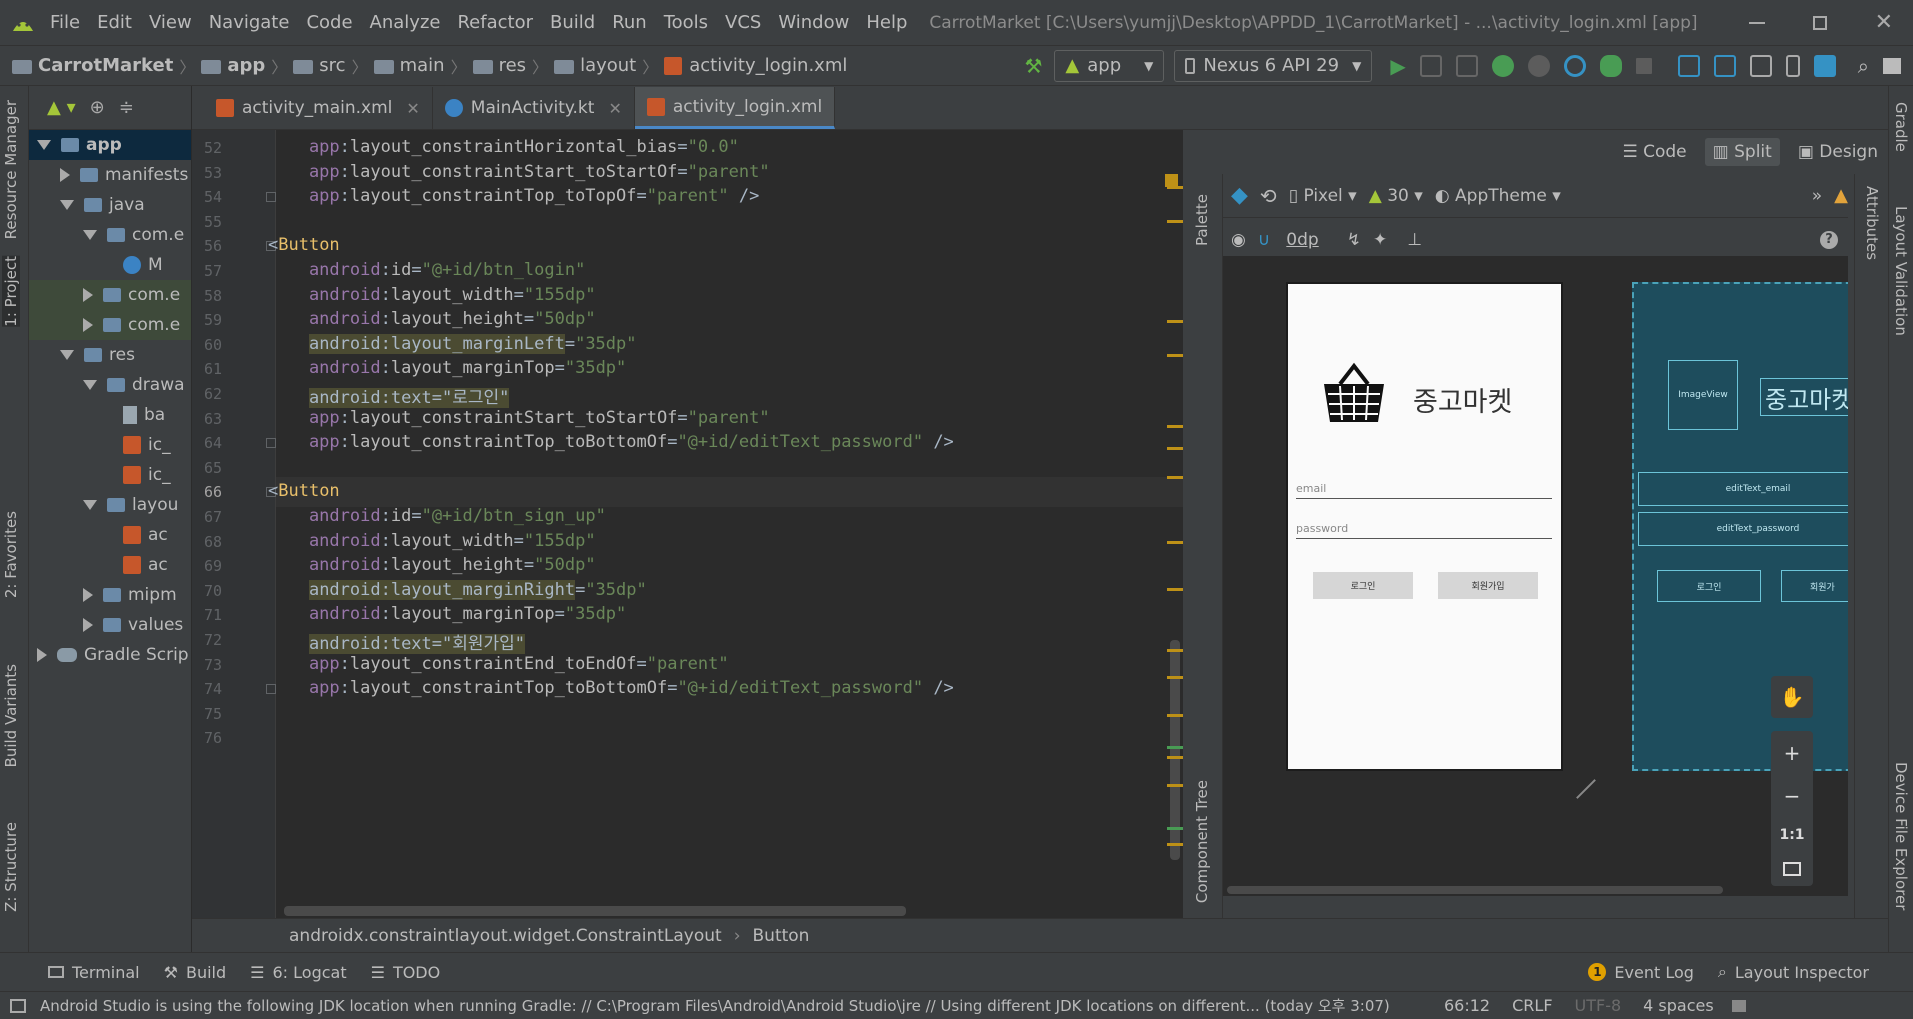 This screenshot has width=1913, height=1019. What do you see at coordinates (781, 936) in the screenshot?
I see `code-breadcrumb-leaf: Button` at bounding box center [781, 936].